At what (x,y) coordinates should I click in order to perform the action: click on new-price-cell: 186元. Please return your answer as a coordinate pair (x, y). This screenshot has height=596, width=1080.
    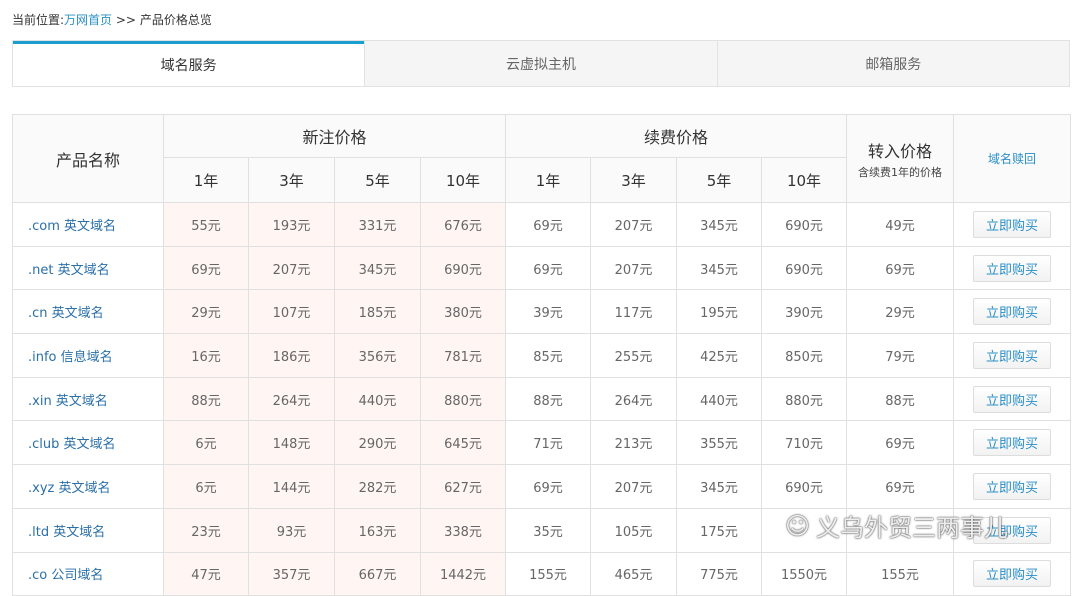
    Looking at the image, I should click on (291, 355).